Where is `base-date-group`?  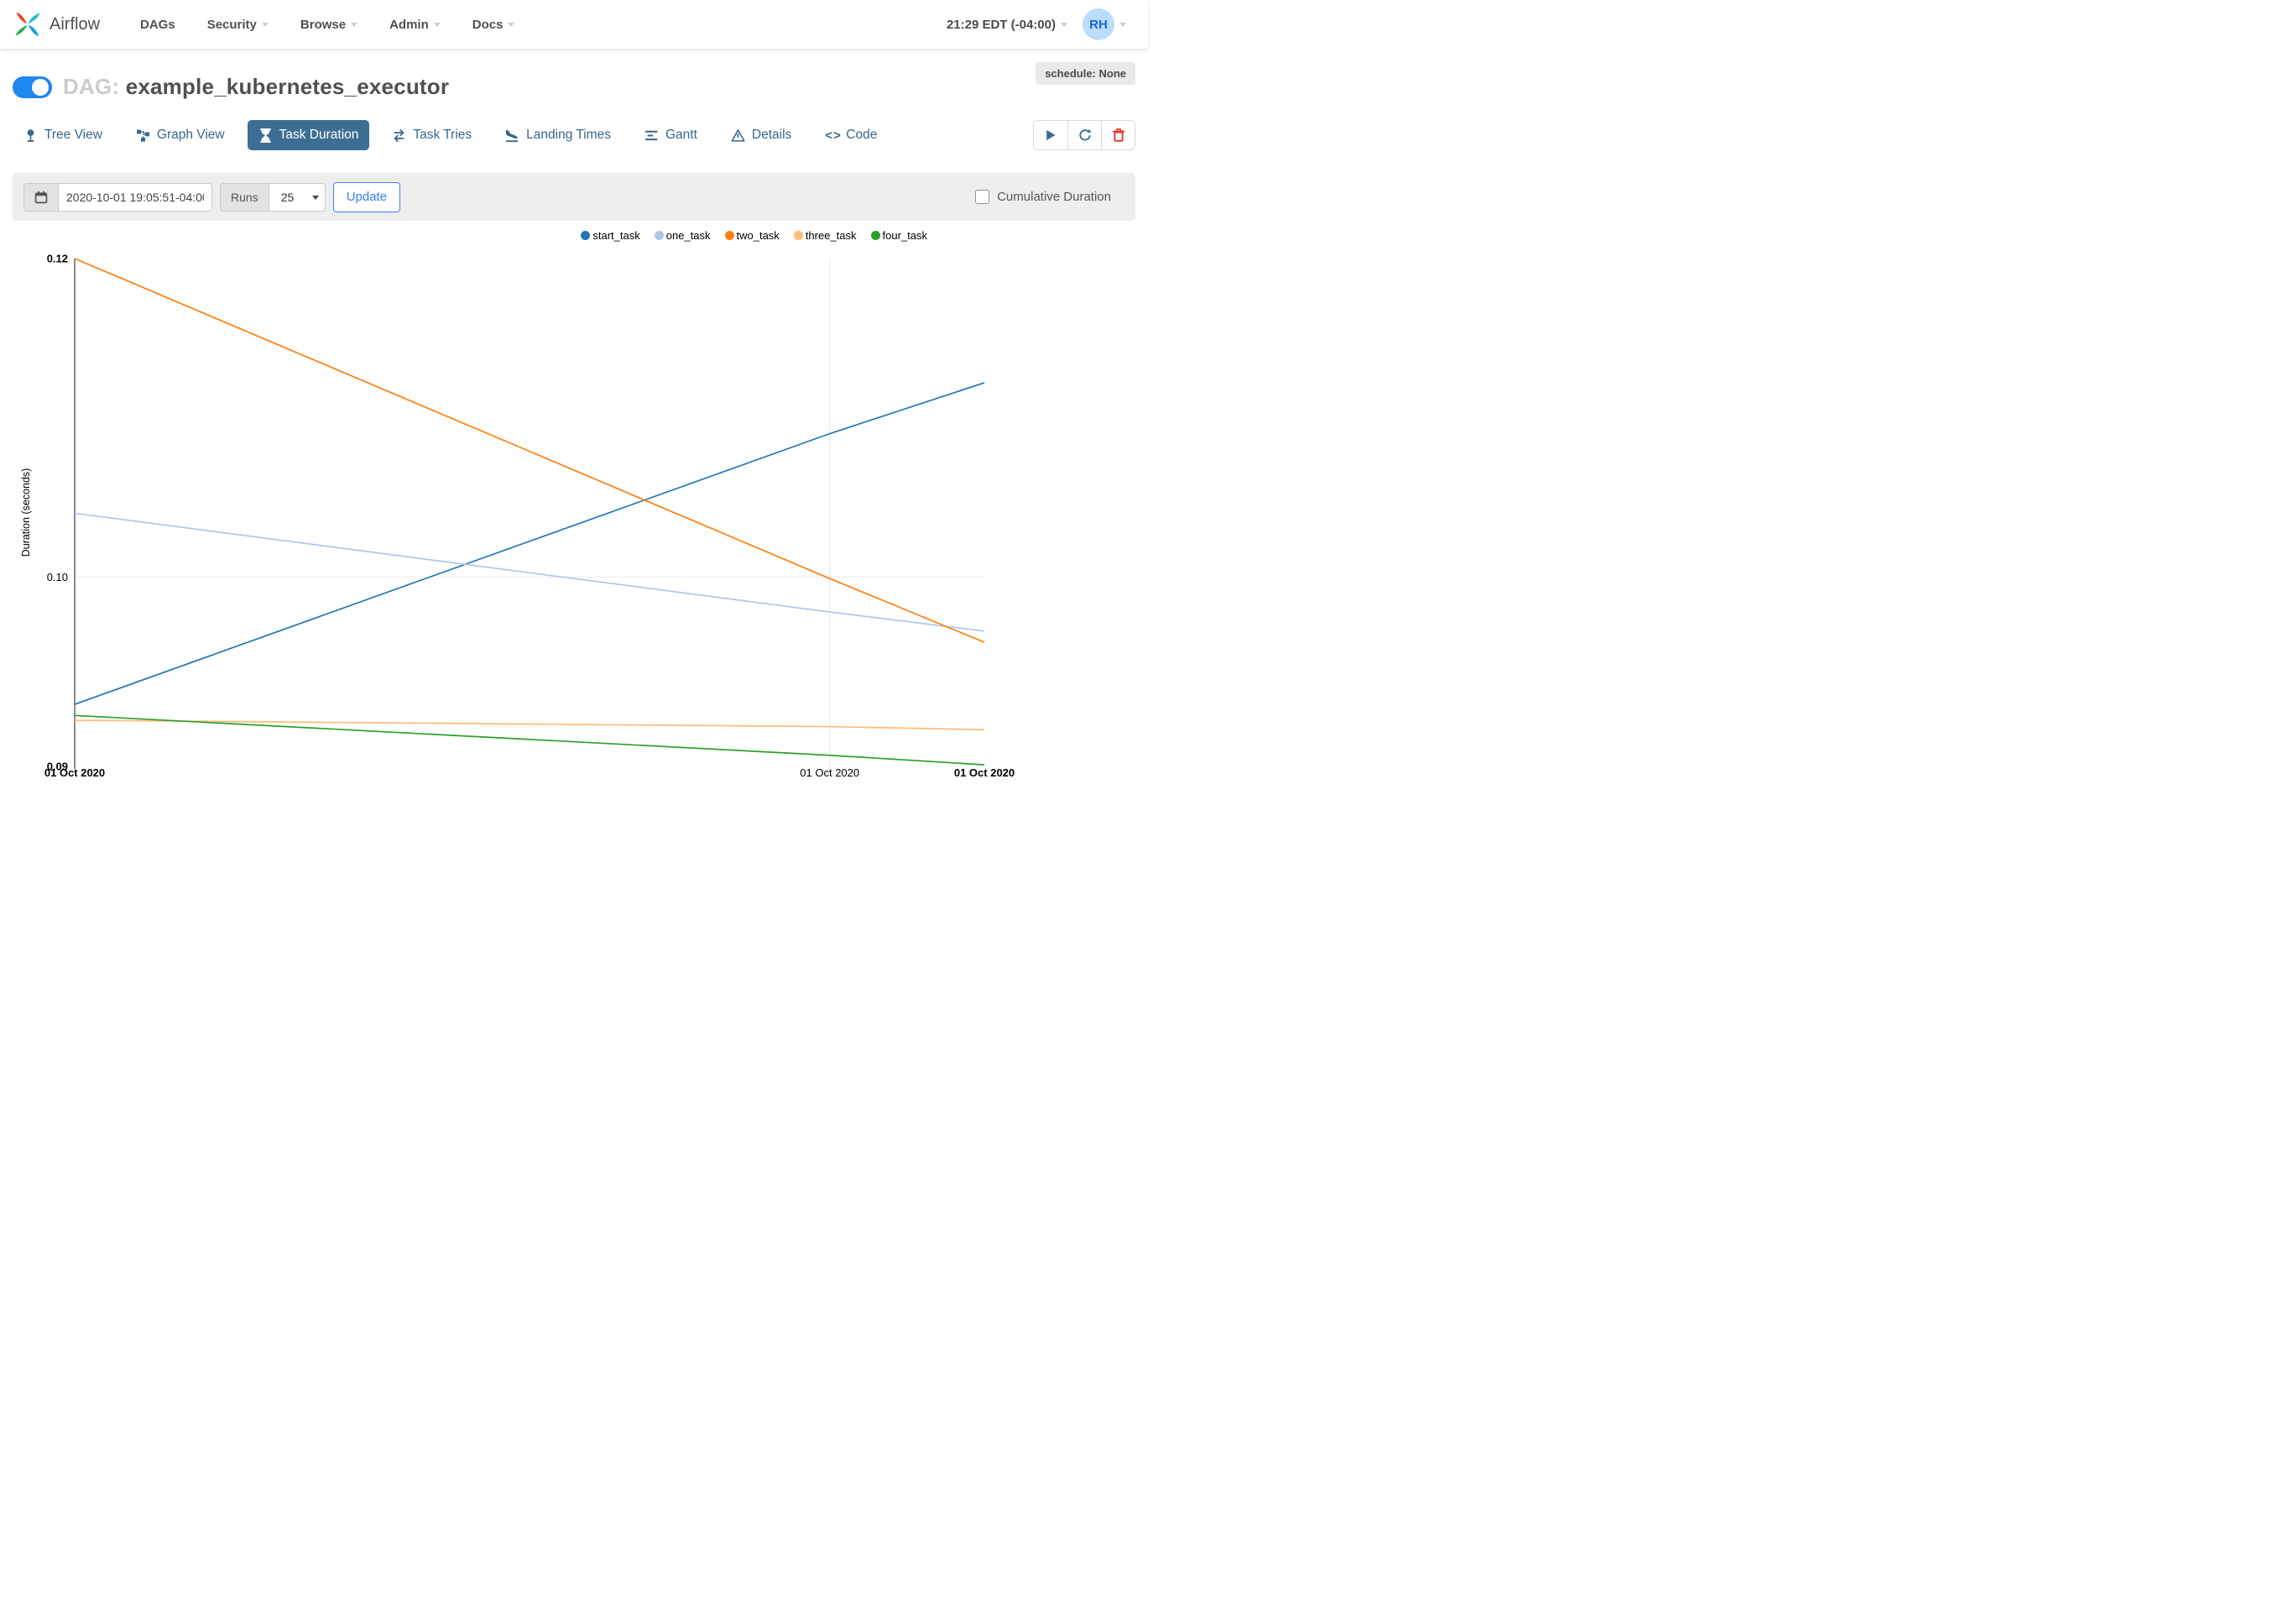 base-date-group is located at coordinates (117, 197).